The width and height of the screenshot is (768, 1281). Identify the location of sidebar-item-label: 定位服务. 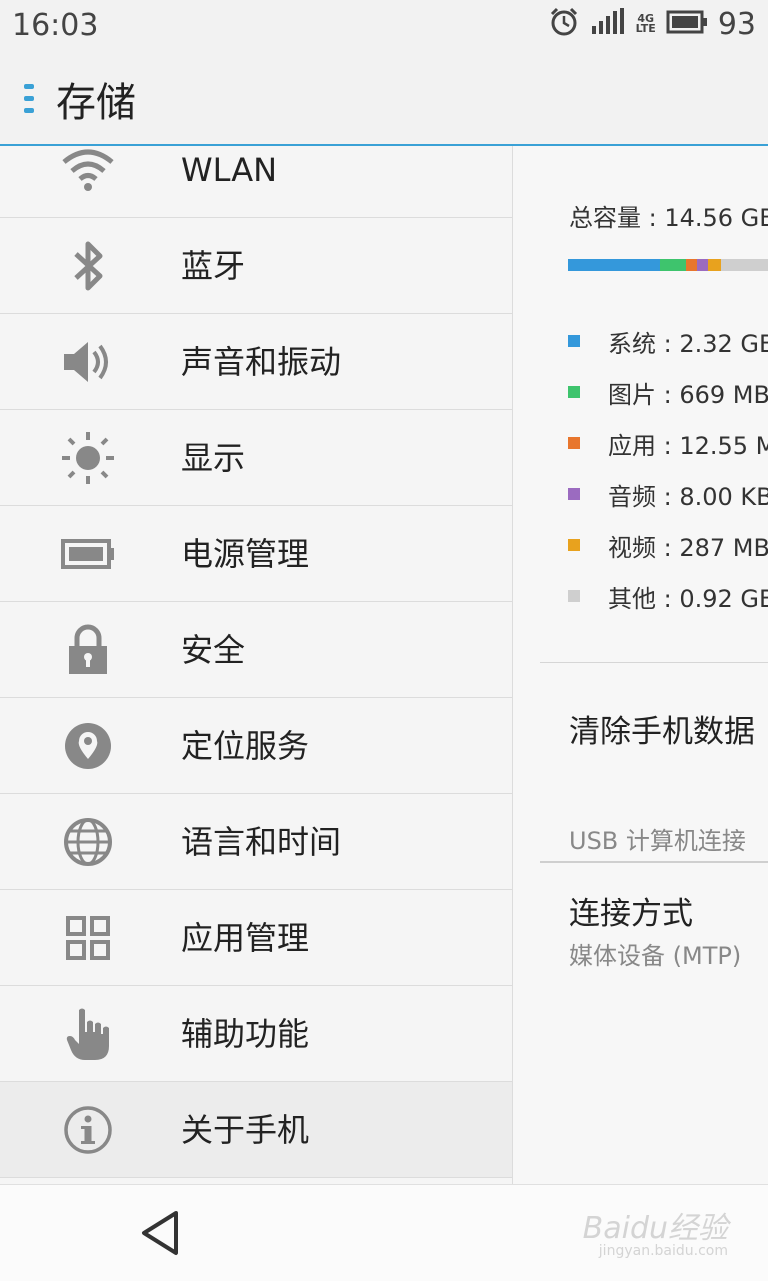
(245, 746).